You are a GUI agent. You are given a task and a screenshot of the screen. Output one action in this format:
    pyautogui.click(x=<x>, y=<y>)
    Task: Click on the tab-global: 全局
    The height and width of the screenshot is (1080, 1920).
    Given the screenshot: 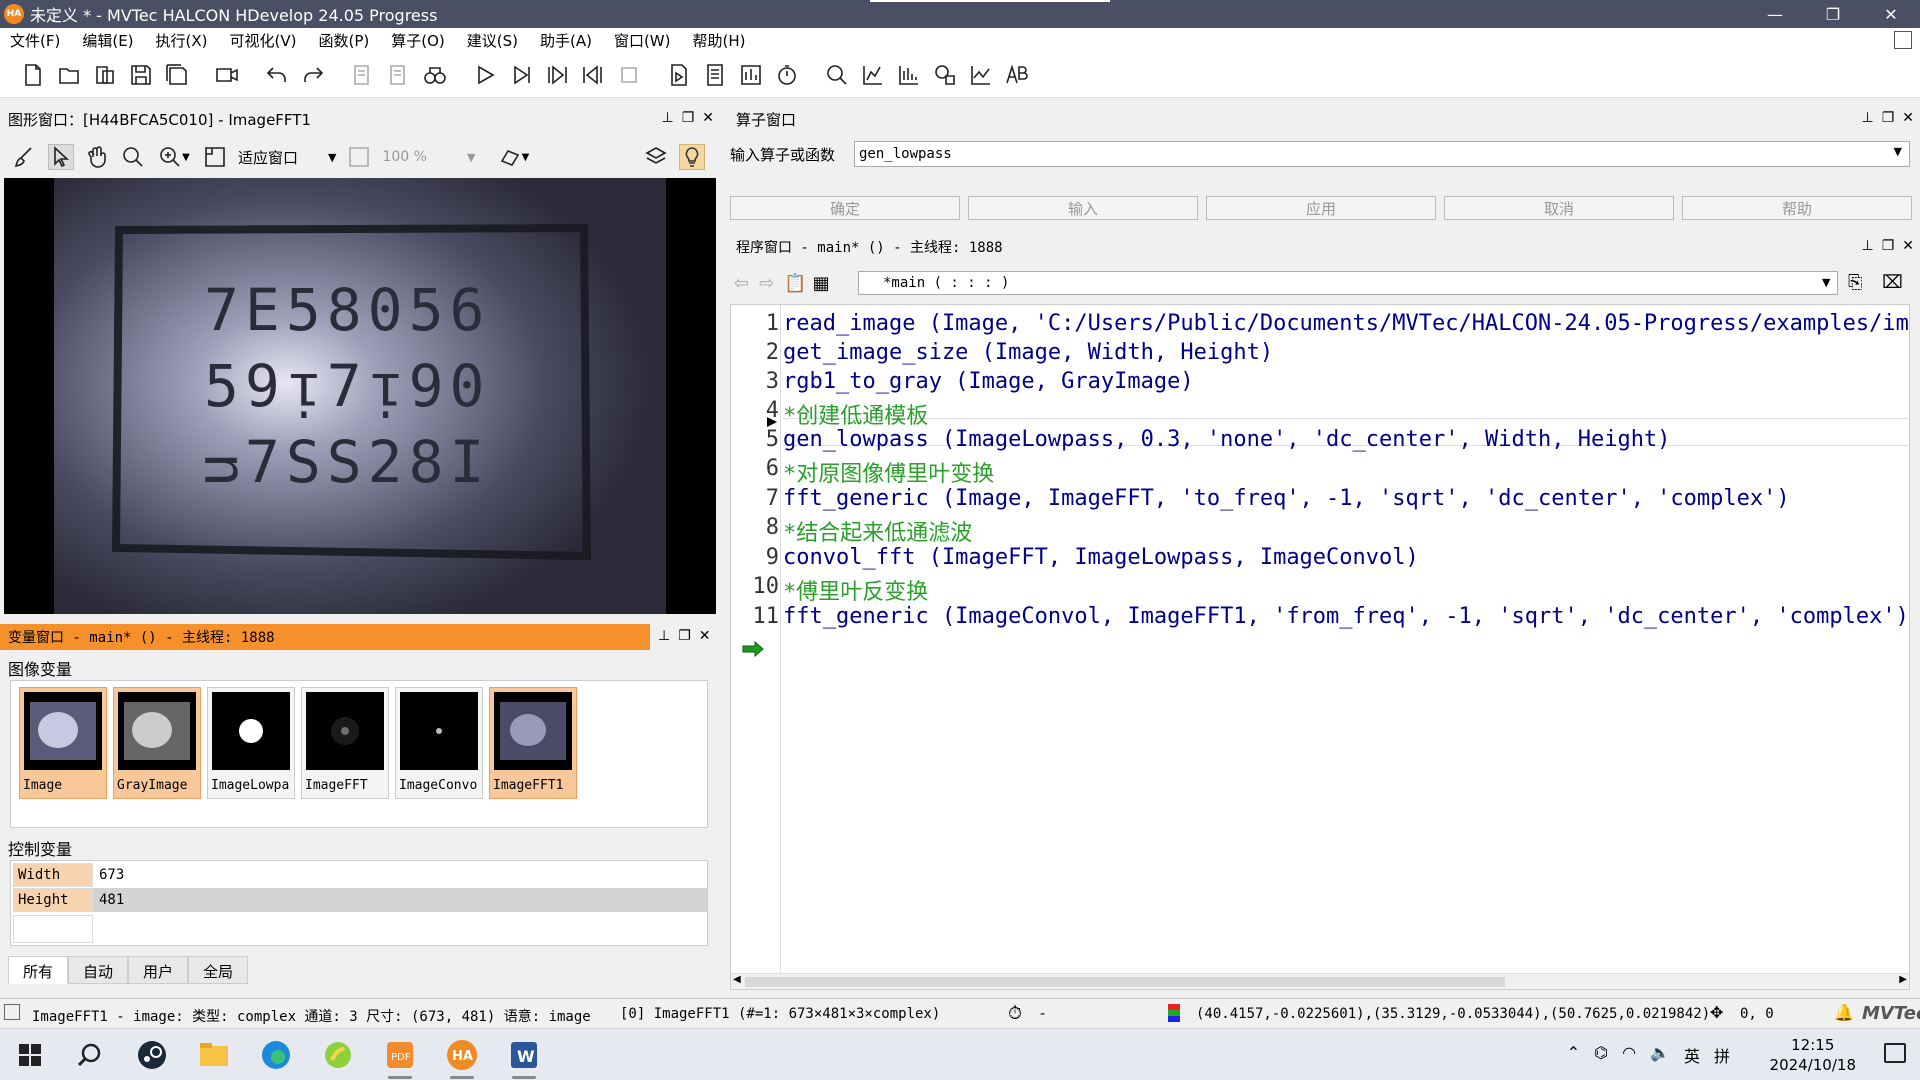 What is the action you would take?
    pyautogui.click(x=218, y=970)
    